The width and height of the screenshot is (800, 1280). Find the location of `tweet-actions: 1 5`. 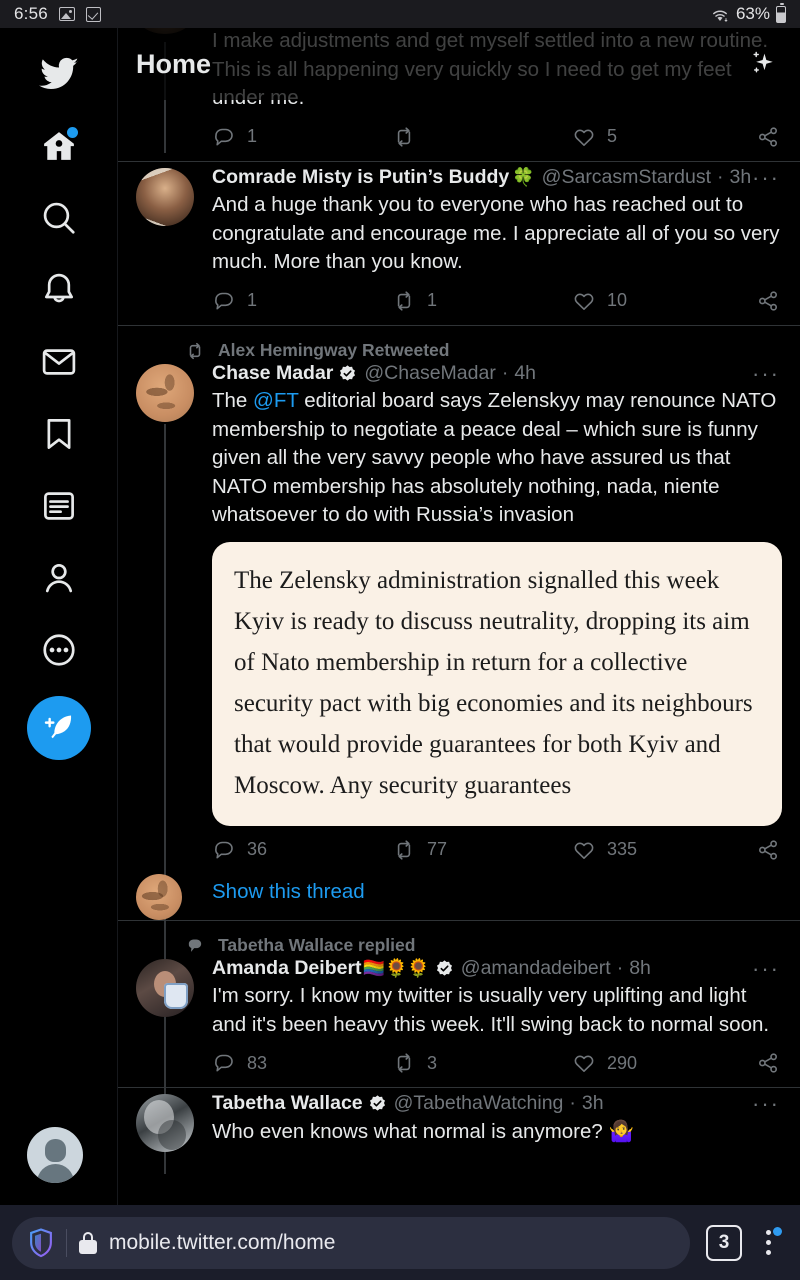

tweet-actions: 1 5 is located at coordinates (497, 143).